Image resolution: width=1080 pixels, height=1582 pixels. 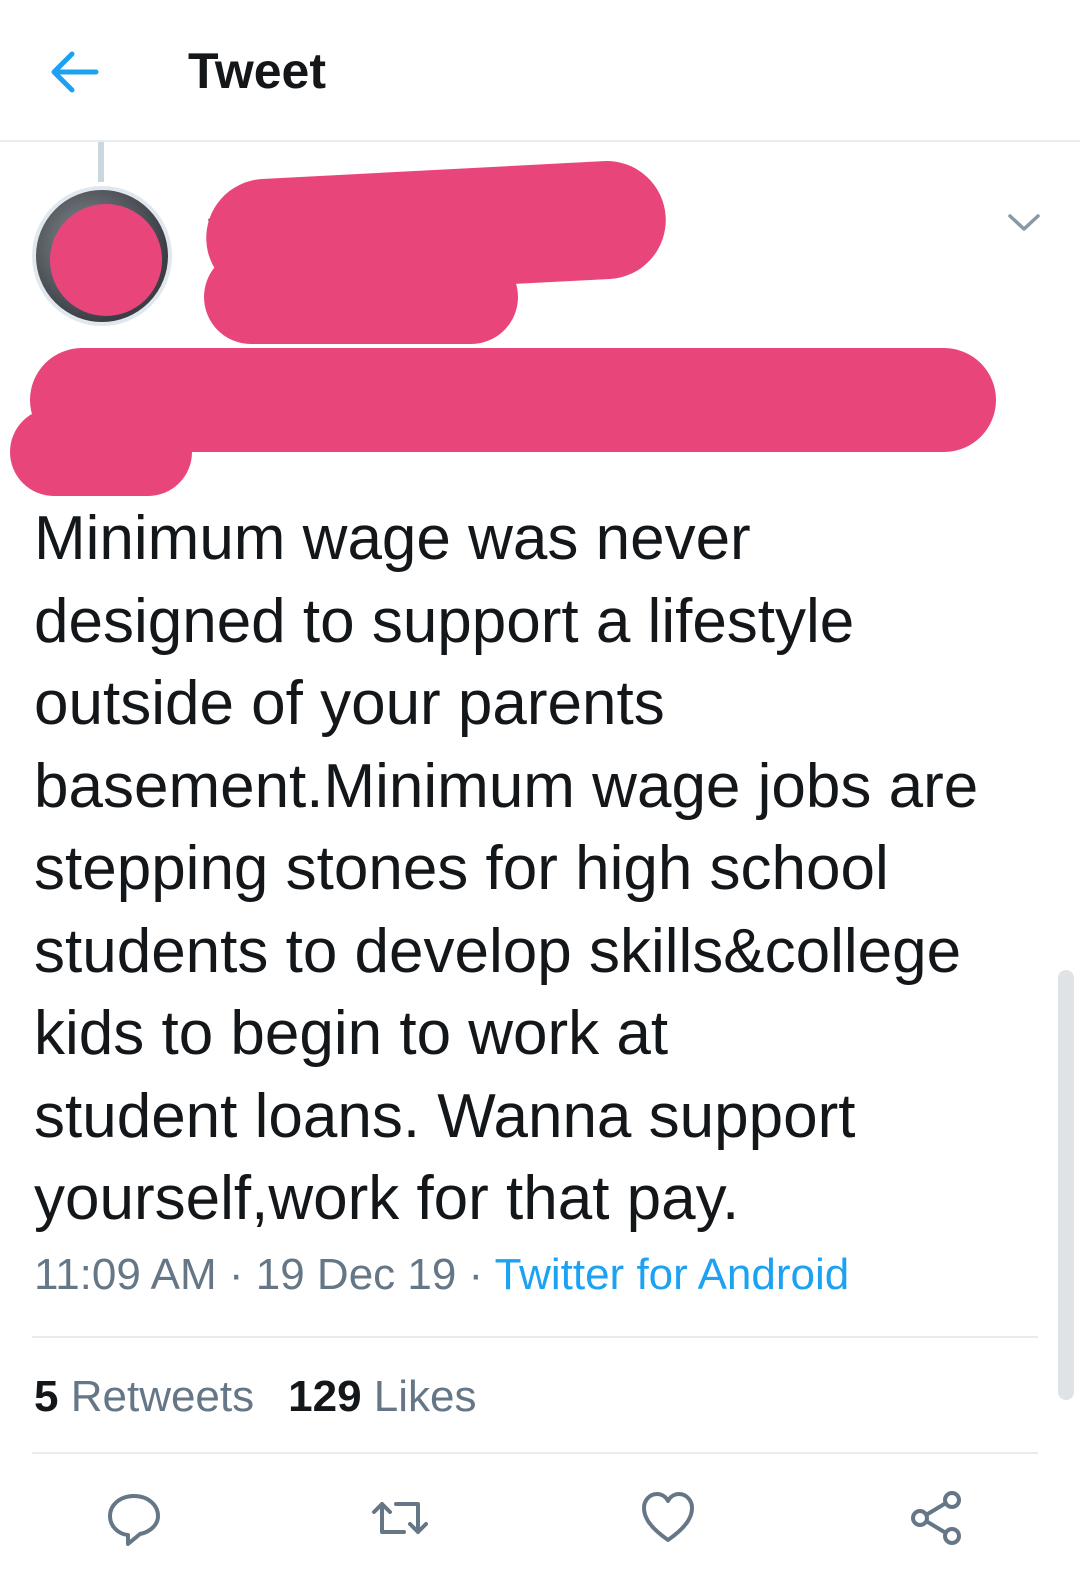 I want to click on retweets-count: 5, so click(x=46, y=1396).